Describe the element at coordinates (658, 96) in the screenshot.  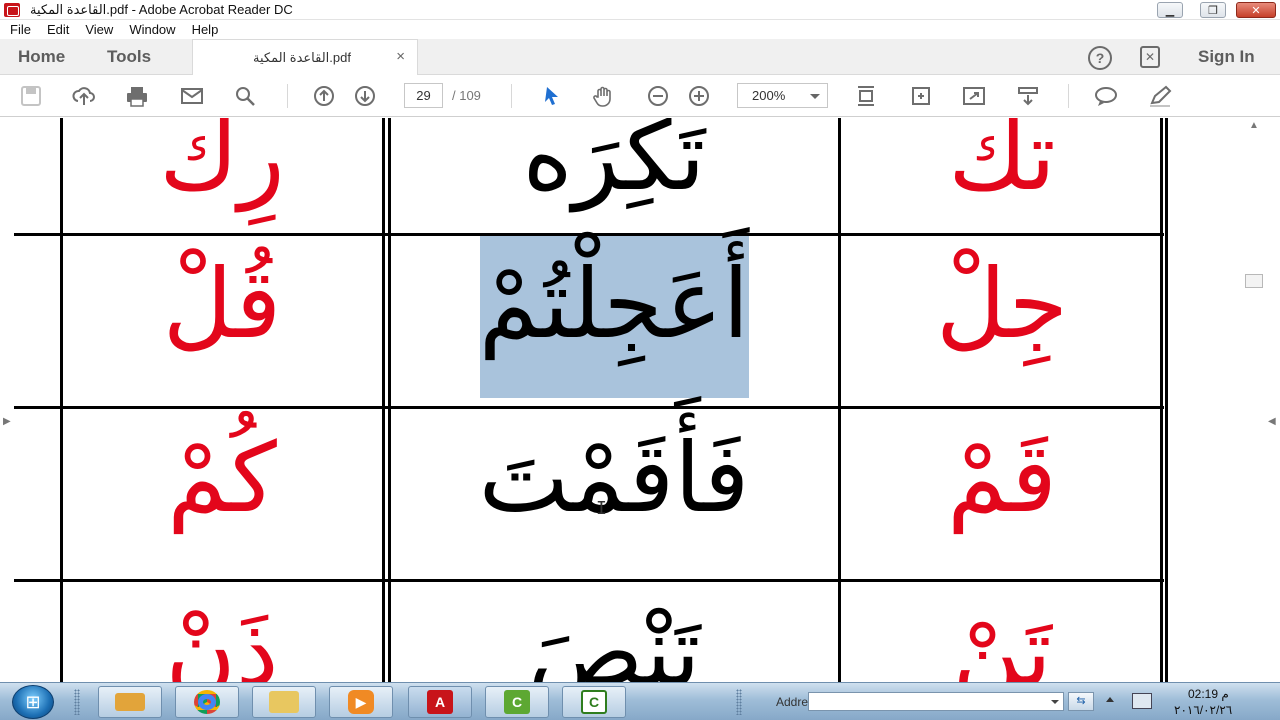
I see `zoom-out-icon` at that location.